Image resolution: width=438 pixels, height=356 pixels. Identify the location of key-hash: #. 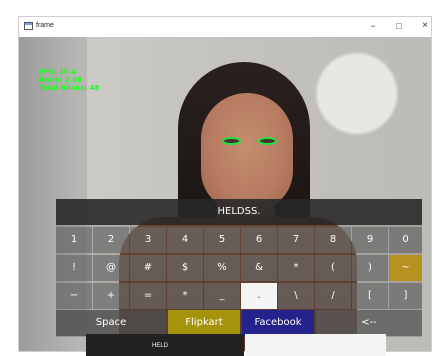
(148, 268).